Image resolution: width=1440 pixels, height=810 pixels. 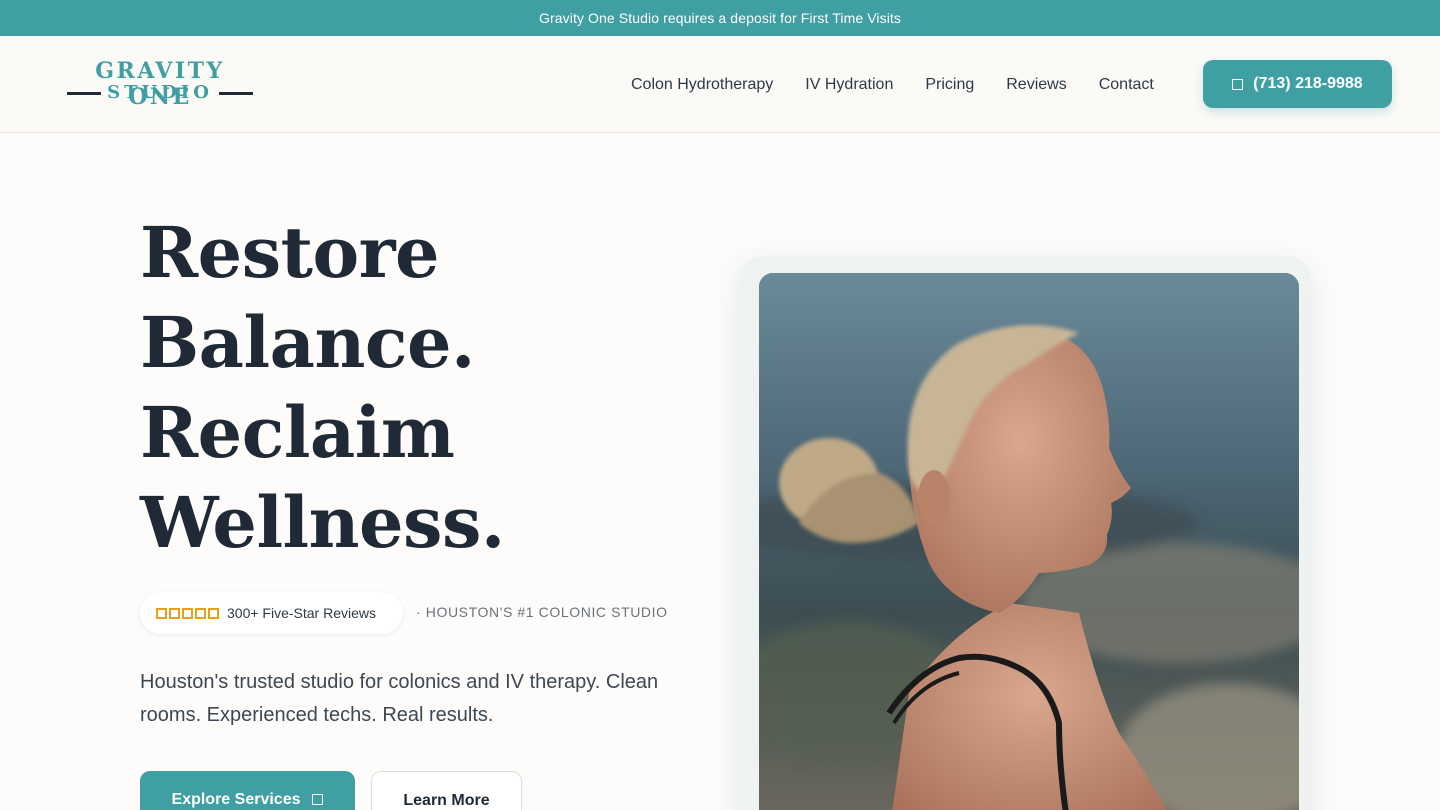 I want to click on logo-rule-left, so click(x=84, y=93).